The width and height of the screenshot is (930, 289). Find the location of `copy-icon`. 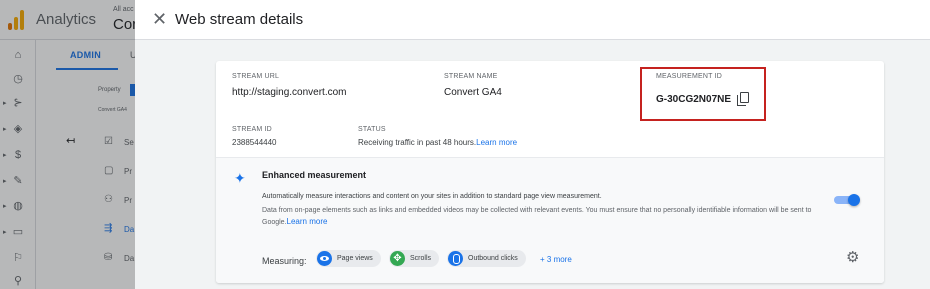

copy-icon is located at coordinates (743, 99).